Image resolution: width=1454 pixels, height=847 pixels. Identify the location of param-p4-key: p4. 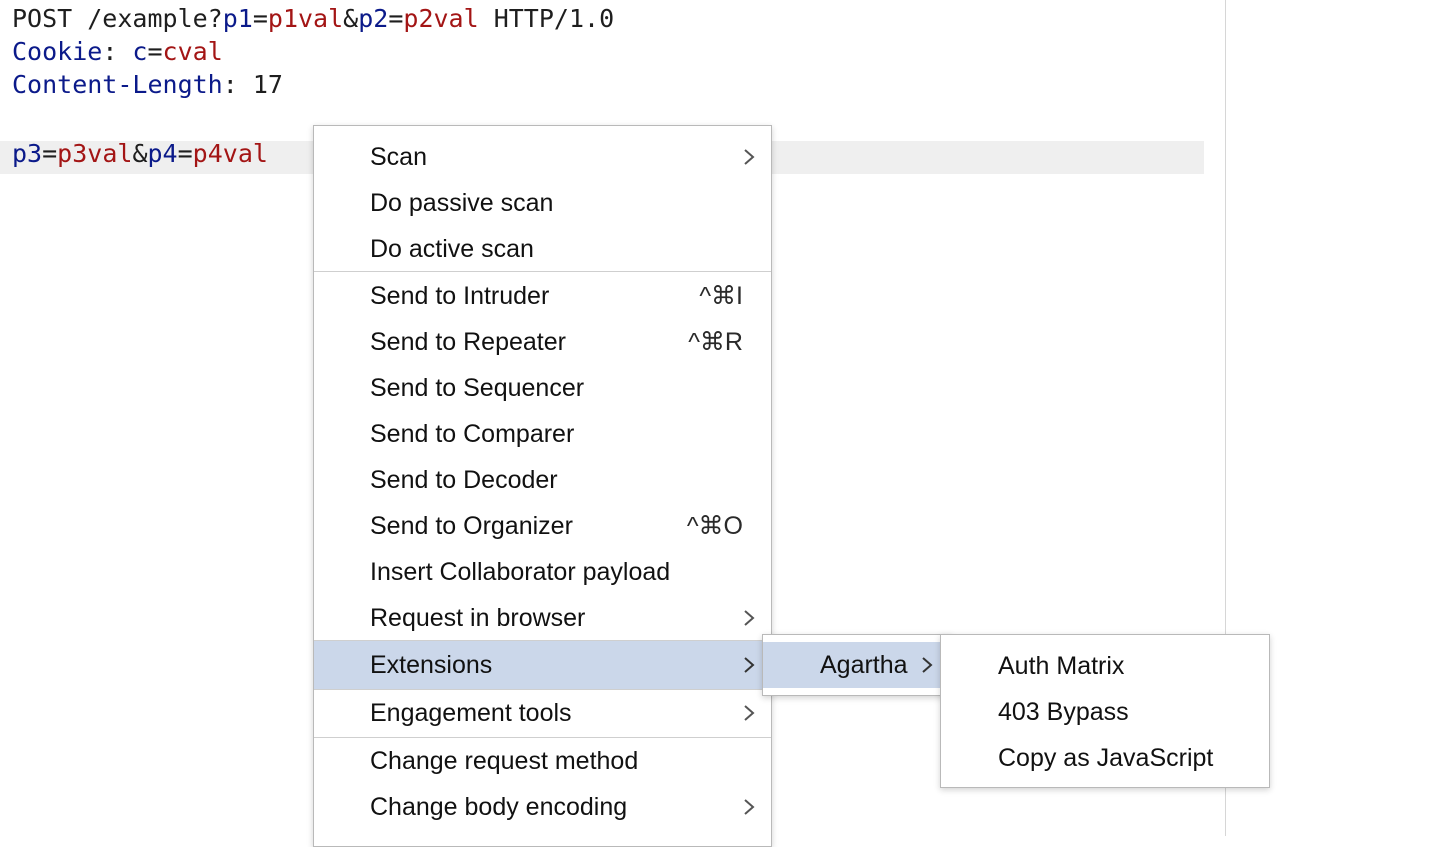
(162, 153).